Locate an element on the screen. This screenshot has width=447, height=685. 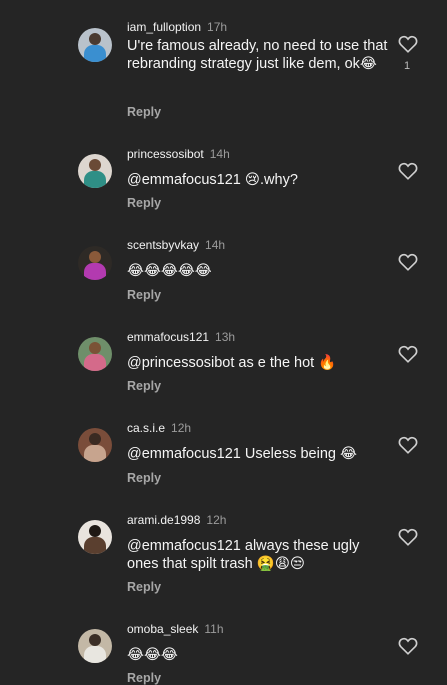
comment-text: @emmafocus121 😢.why? is located at coordinates (212, 180).